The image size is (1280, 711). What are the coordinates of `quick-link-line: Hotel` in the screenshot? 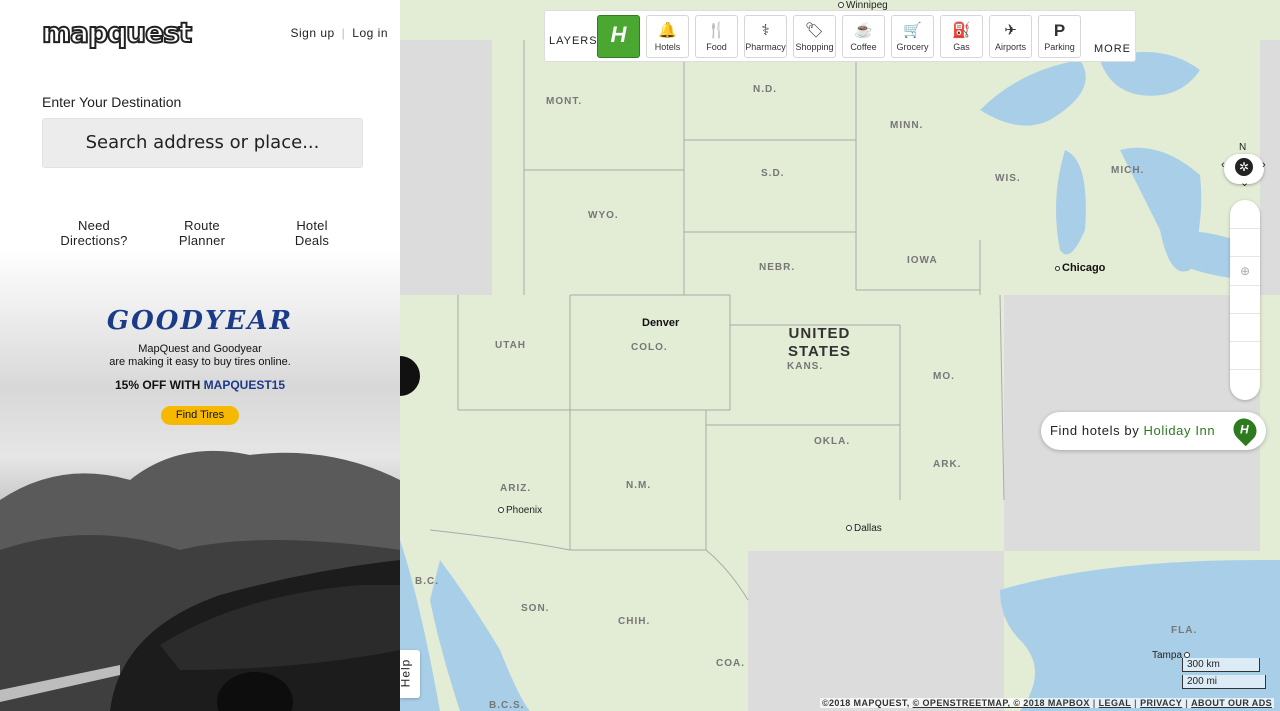 It's located at (312, 225).